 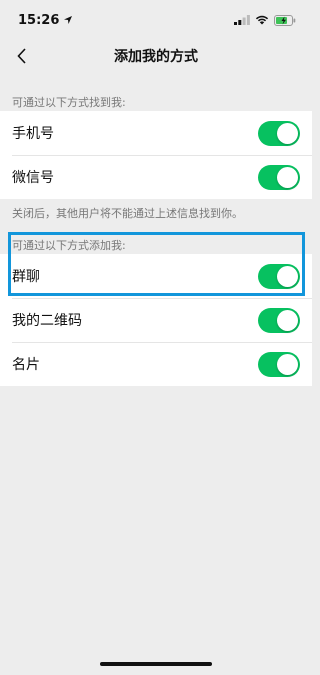 What do you see at coordinates (242, 20) in the screenshot?
I see `signal-icon` at bounding box center [242, 20].